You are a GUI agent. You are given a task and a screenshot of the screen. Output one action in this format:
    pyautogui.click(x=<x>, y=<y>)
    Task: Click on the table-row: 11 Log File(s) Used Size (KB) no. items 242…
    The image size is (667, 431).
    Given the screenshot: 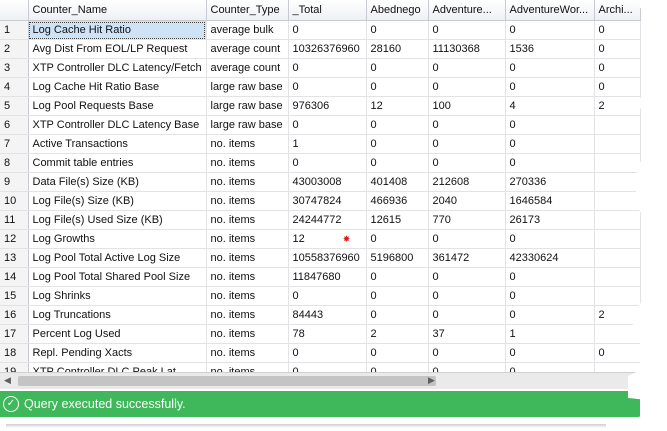 What is the action you would take?
    pyautogui.click(x=320, y=220)
    